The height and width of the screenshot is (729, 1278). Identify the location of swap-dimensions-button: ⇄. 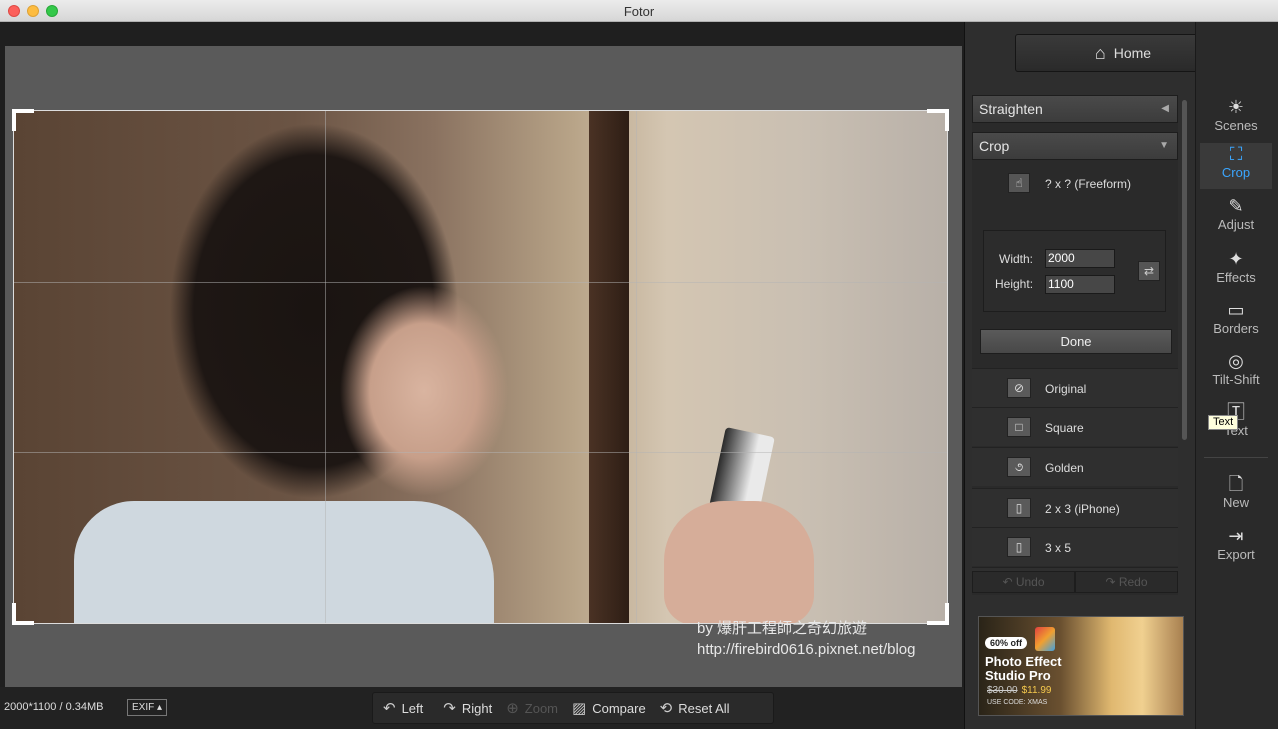
(1149, 271).